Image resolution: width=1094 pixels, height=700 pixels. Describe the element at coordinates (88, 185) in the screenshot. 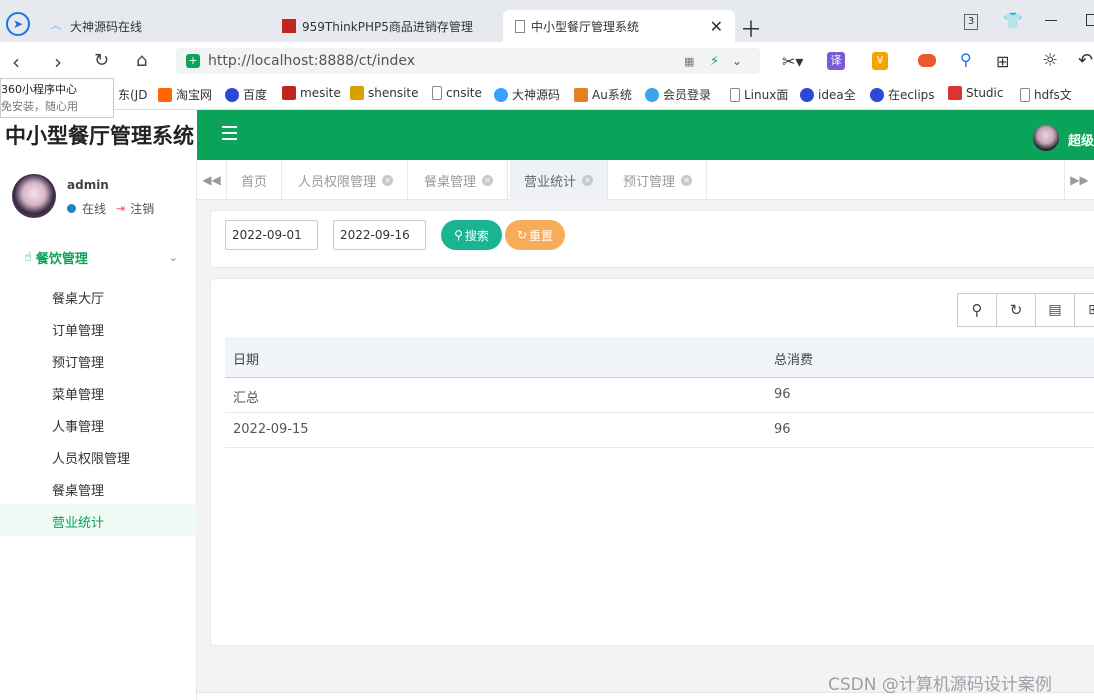

I see `user-name: admin` at that location.